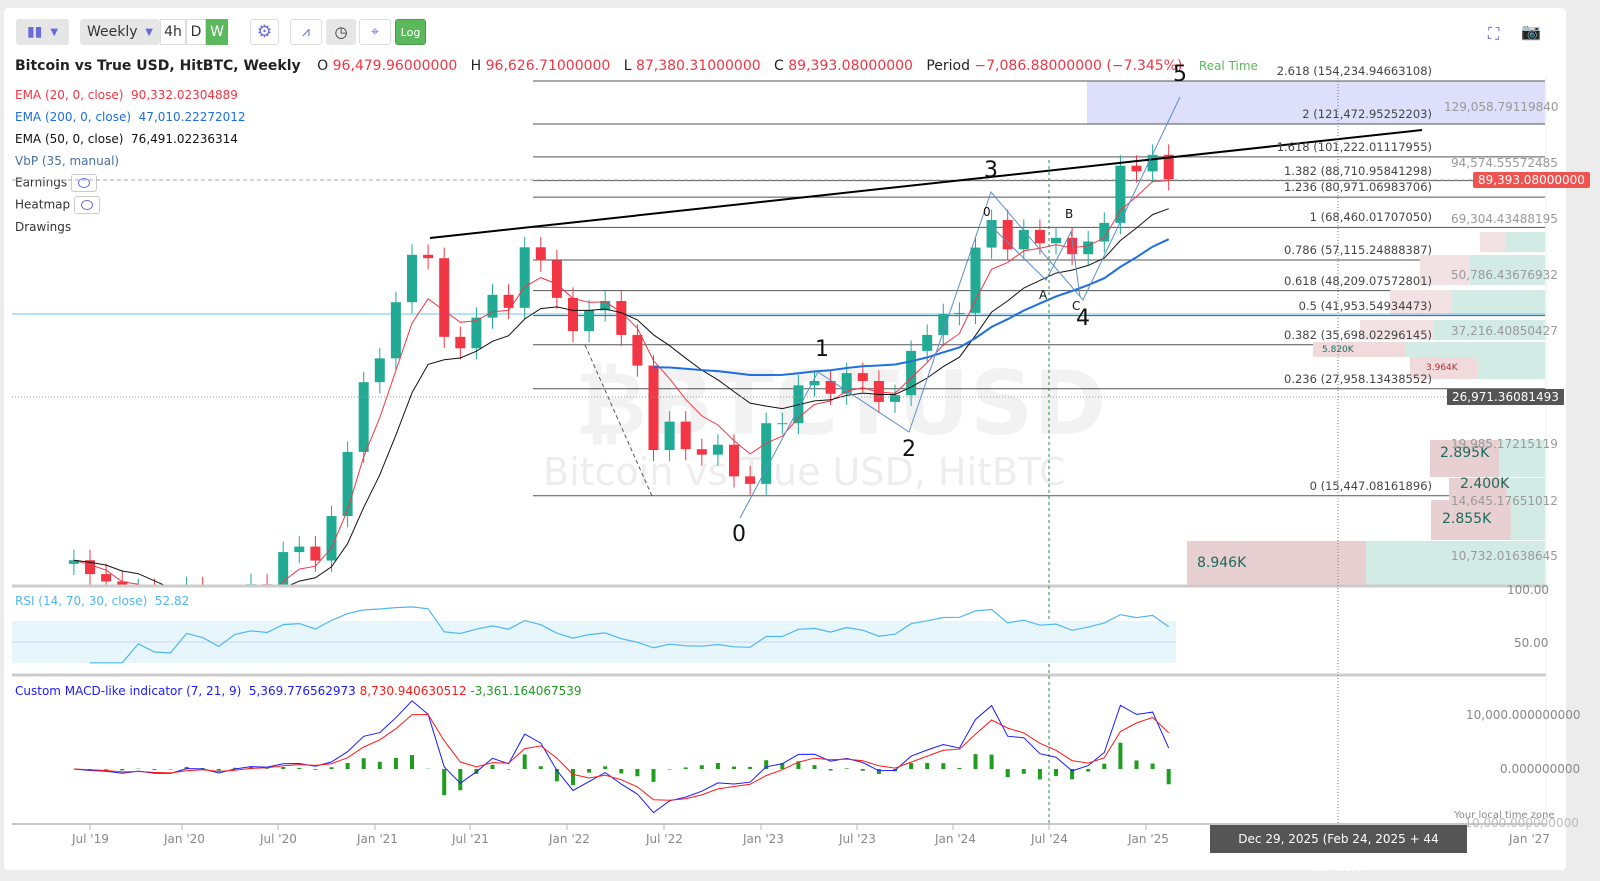  I want to click on time-axis-label: Jan '27, so click(1529, 839).